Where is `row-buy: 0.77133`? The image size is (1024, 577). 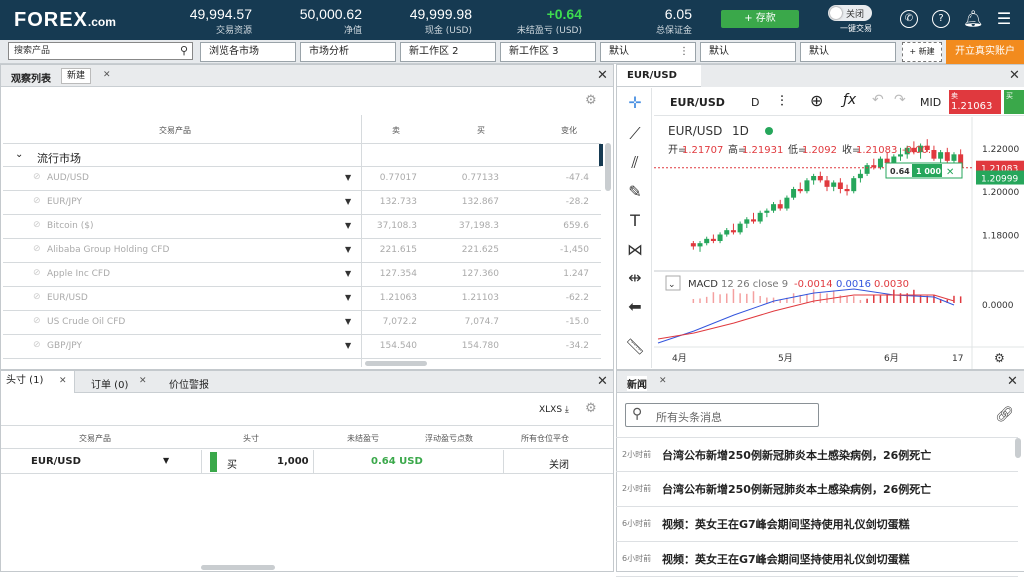
row-buy: 0.77133 is located at coordinates (475, 178).